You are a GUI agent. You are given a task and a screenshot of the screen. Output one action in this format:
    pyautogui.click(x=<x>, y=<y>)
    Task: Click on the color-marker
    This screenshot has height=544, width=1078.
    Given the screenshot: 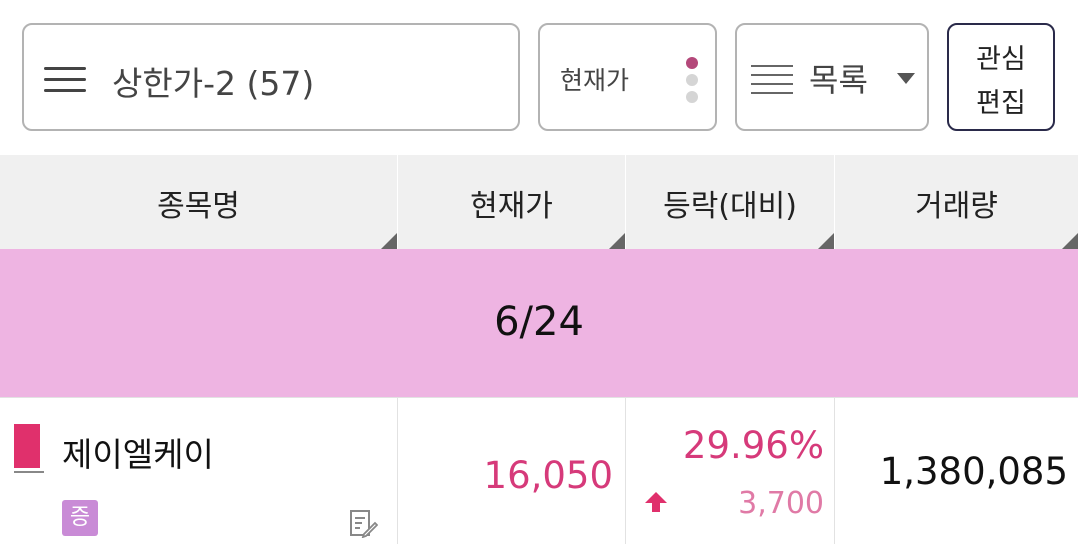 What is the action you would take?
    pyautogui.click(x=27, y=446)
    